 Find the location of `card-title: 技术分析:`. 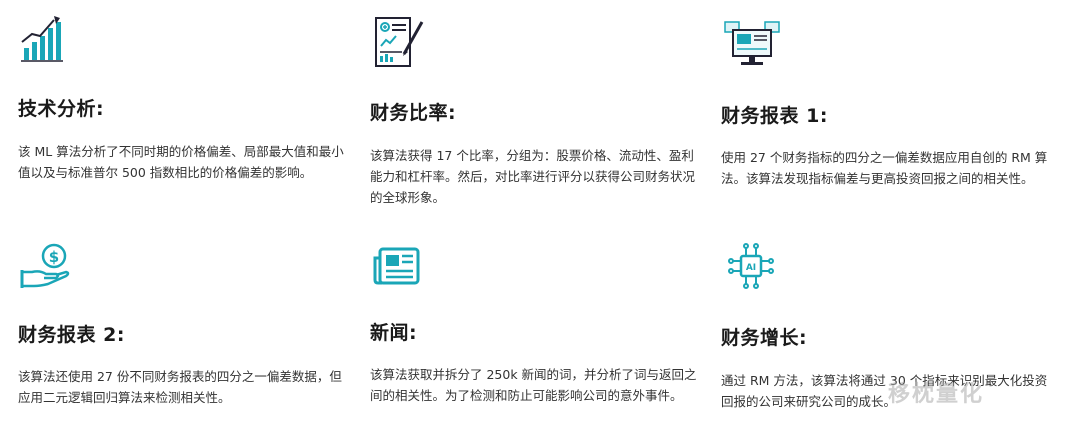

card-title: 技术分析: is located at coordinates (61, 109).